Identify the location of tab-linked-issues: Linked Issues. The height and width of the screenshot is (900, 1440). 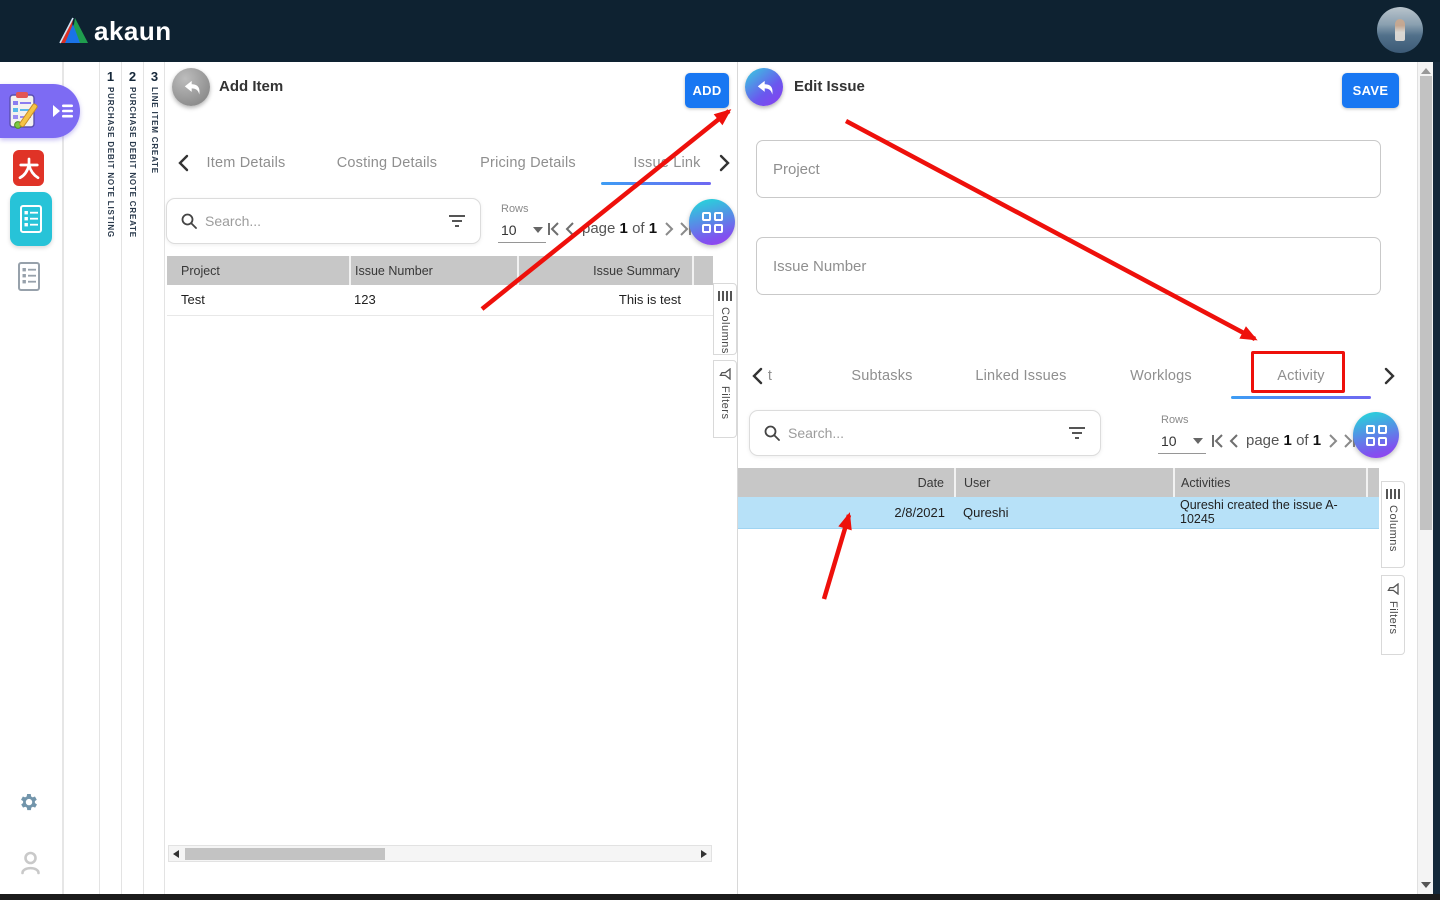
(1020, 376).